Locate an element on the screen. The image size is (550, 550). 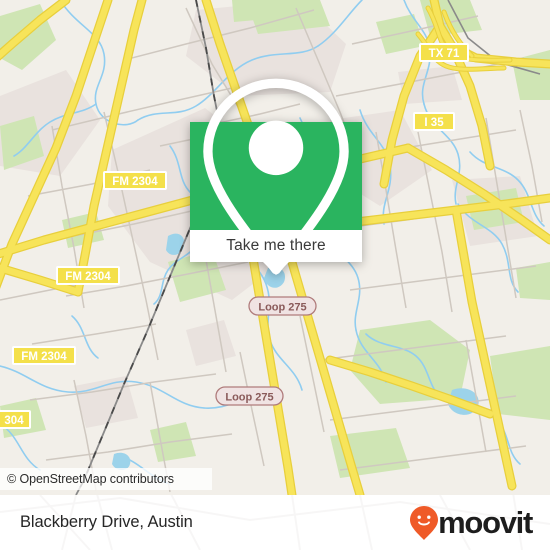
moovit-wordmark: moovit is located at coordinates (485, 522).